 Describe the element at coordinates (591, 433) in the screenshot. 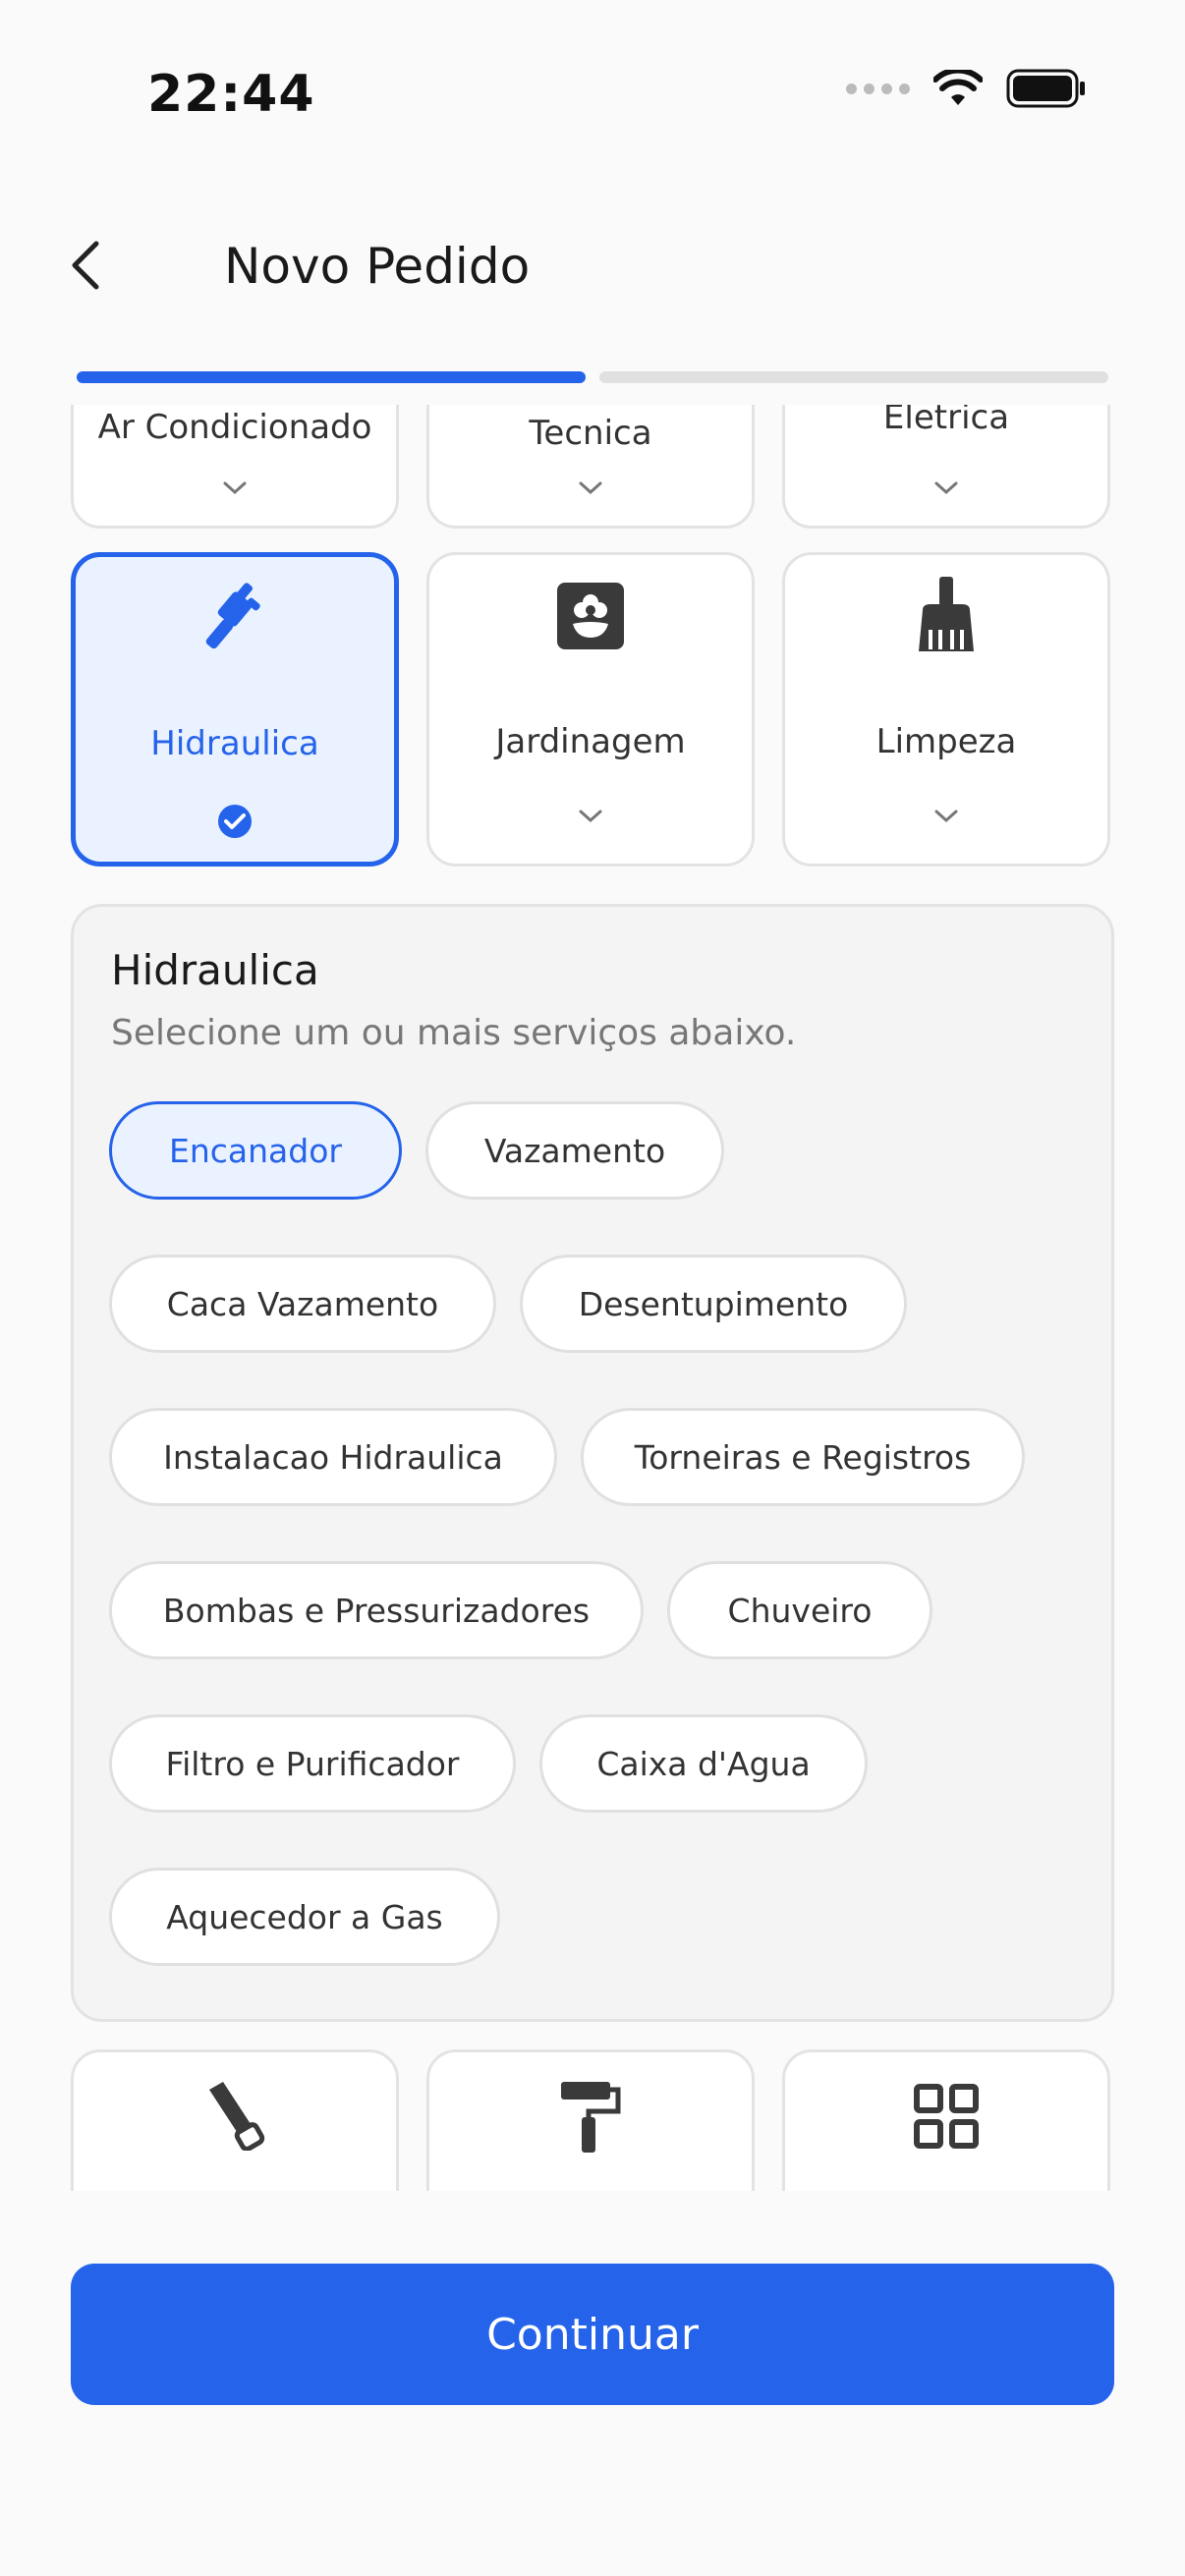

I see `category-label: Tecnica` at that location.